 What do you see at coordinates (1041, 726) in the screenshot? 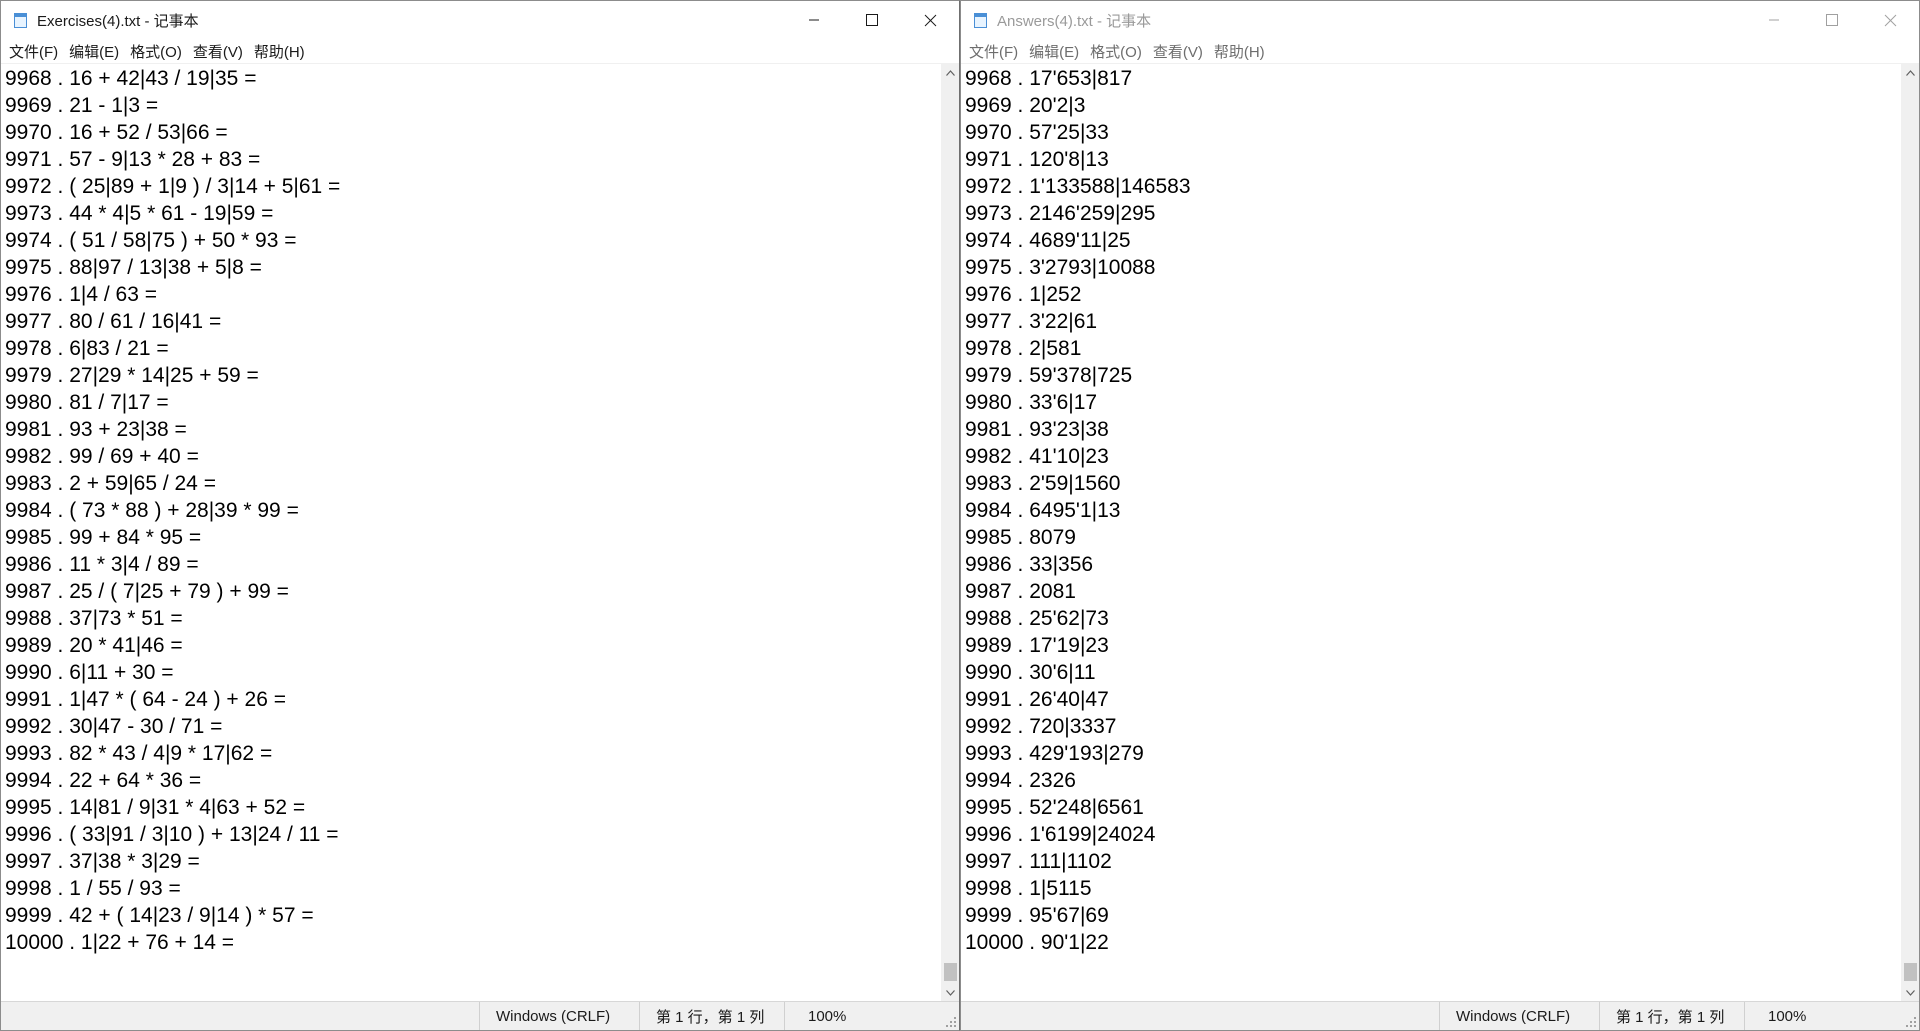
I see `text-line: 9992 . 720|3337` at bounding box center [1041, 726].